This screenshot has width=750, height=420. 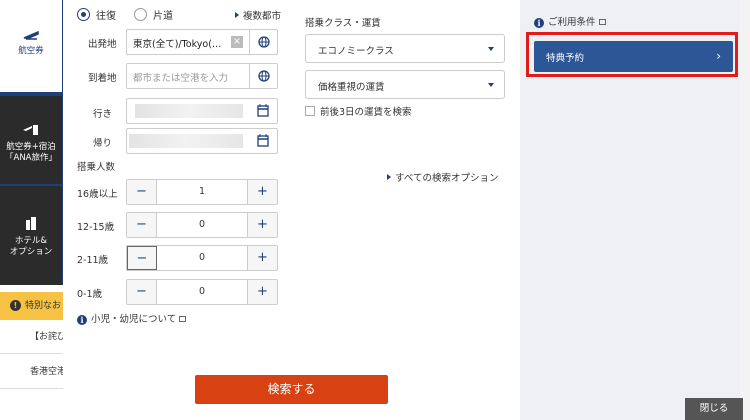 I want to click on class-title: 搭乗クラス・運賃, so click(x=343, y=23).